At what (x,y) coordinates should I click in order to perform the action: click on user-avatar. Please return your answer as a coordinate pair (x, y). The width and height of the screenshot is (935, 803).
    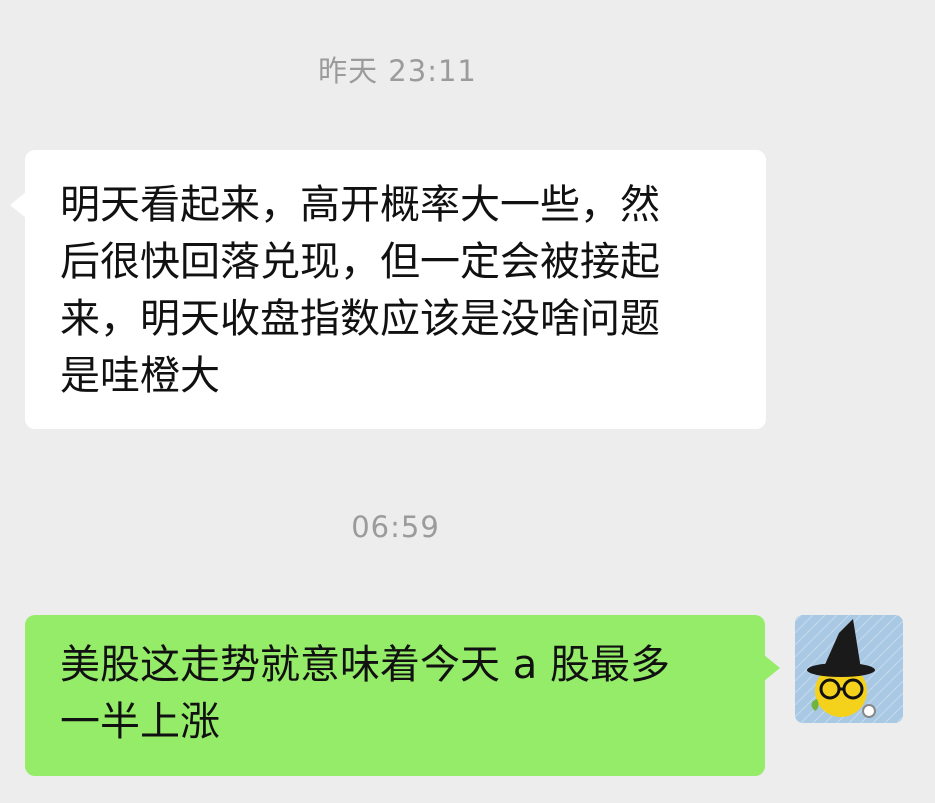
    Looking at the image, I should click on (849, 669).